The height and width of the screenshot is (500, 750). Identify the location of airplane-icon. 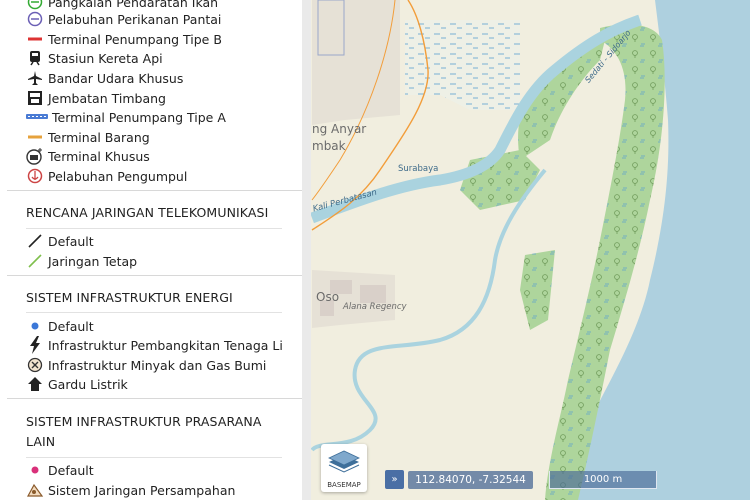
(35, 78).